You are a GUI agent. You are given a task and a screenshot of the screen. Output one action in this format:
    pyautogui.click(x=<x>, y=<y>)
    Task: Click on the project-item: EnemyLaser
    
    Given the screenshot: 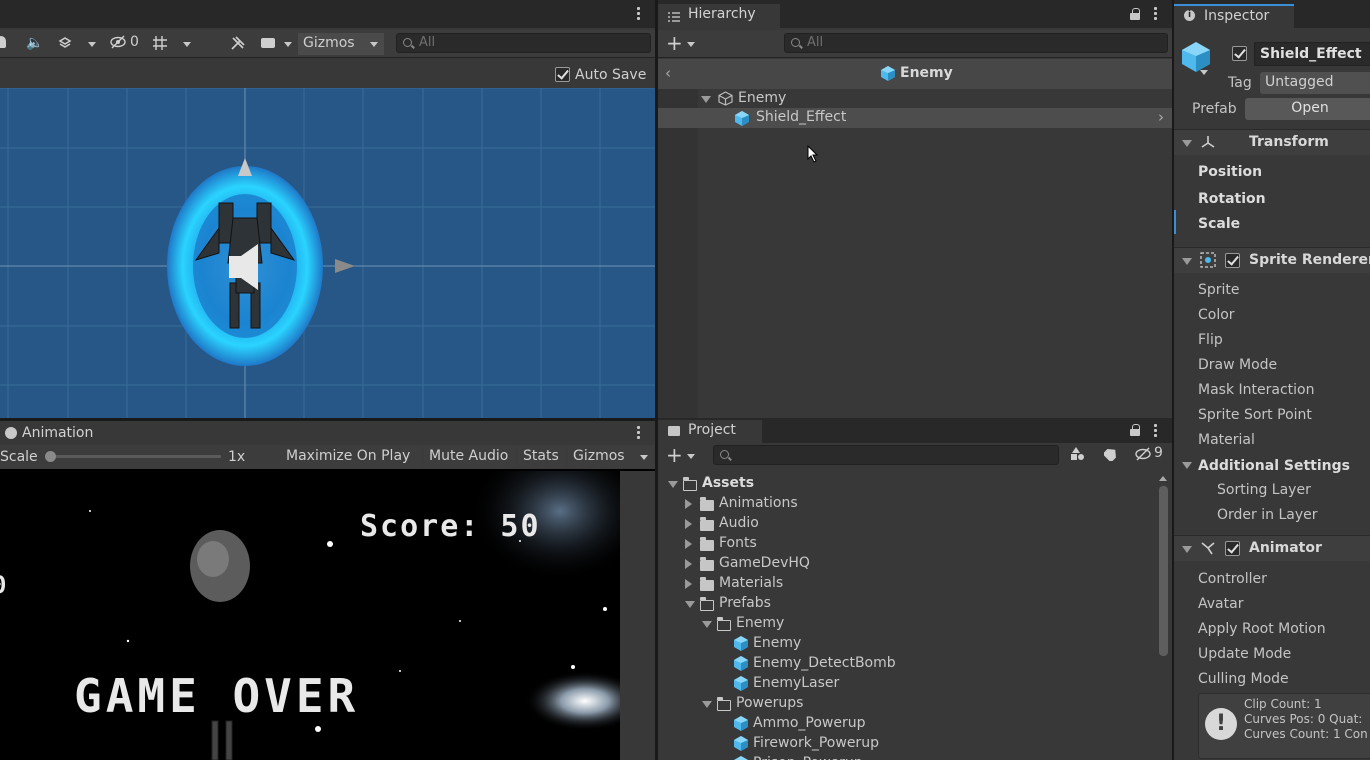 What is the action you would take?
    pyautogui.click(x=905, y=684)
    